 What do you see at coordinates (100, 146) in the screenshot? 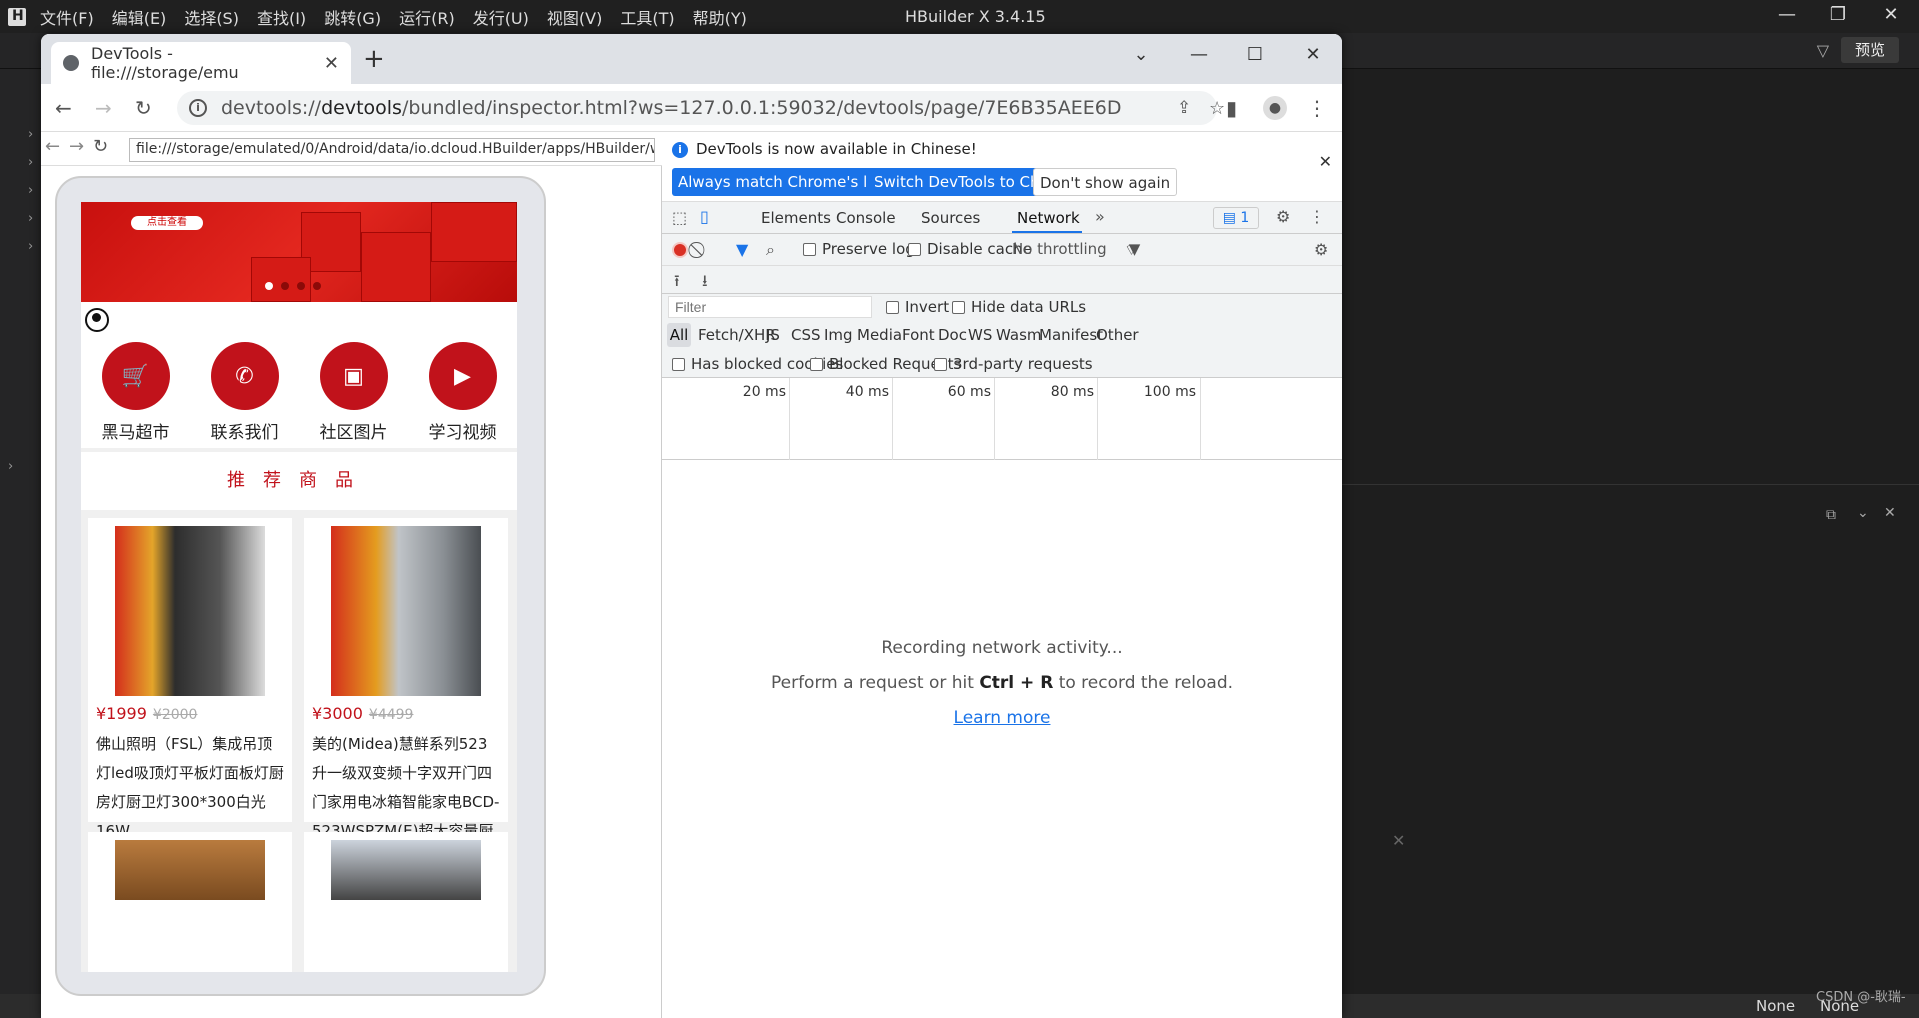
I see `screencast-reload-icon: ↻` at bounding box center [100, 146].